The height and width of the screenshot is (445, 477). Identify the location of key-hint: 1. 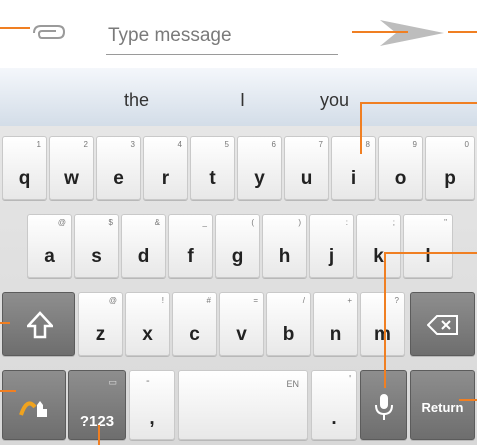
(38, 144).